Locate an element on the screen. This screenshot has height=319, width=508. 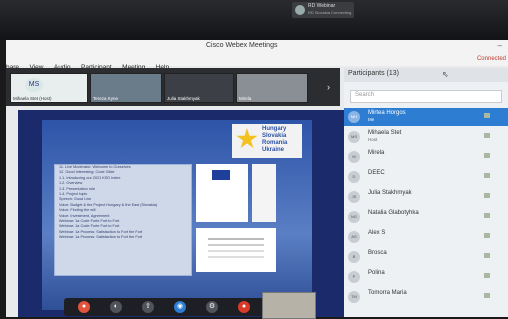
participant-name: Alex S is located at coordinates (377, 233).